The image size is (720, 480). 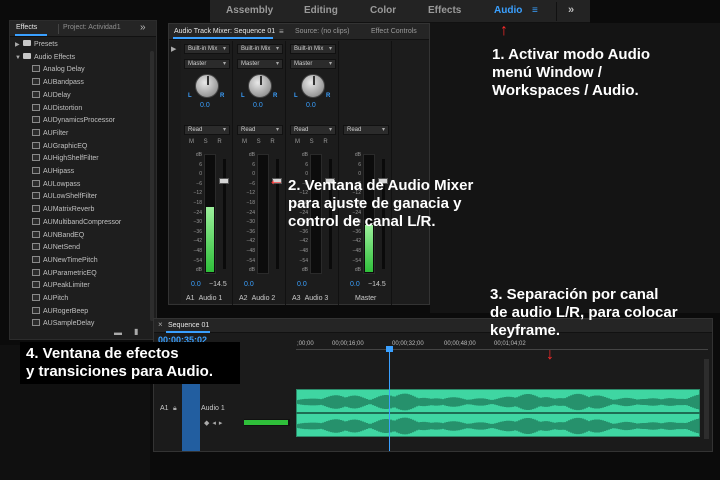 I want to click on fader-track, so click(x=224, y=214).